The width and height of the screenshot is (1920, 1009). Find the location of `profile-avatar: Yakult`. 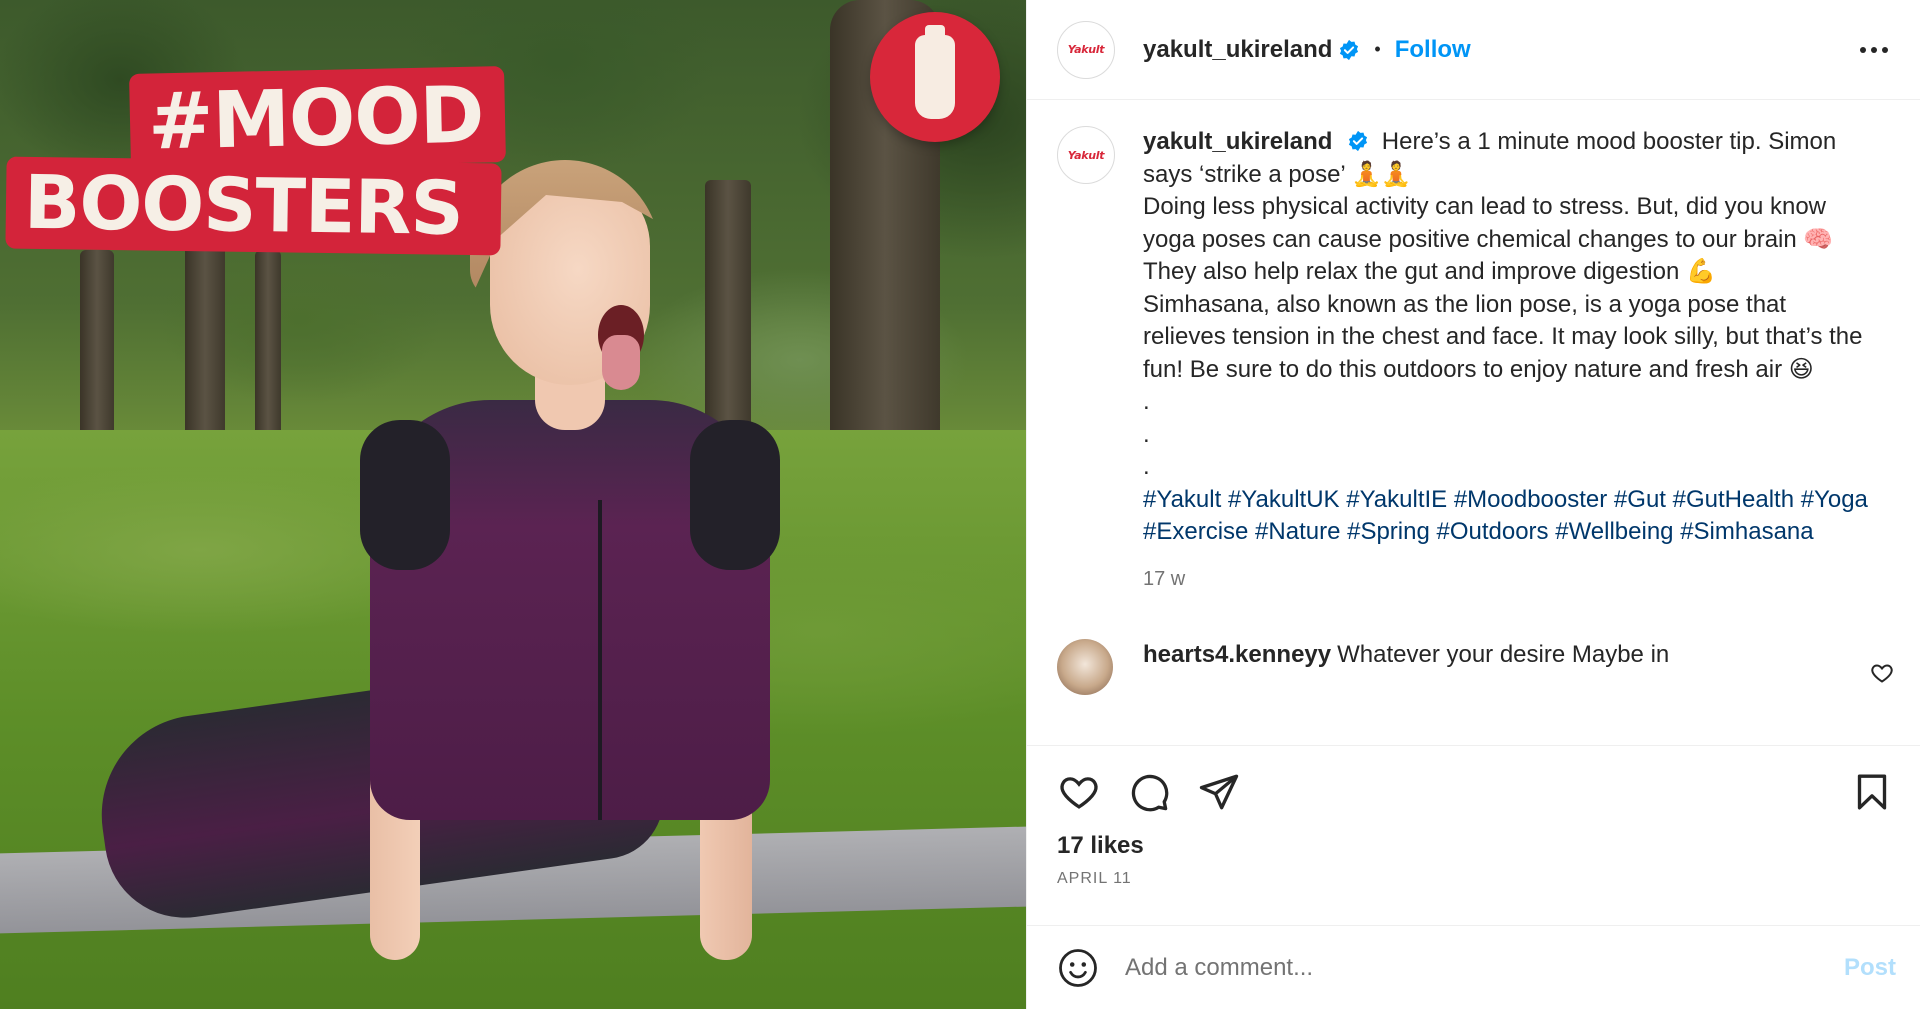

profile-avatar: Yakult is located at coordinates (1086, 49).